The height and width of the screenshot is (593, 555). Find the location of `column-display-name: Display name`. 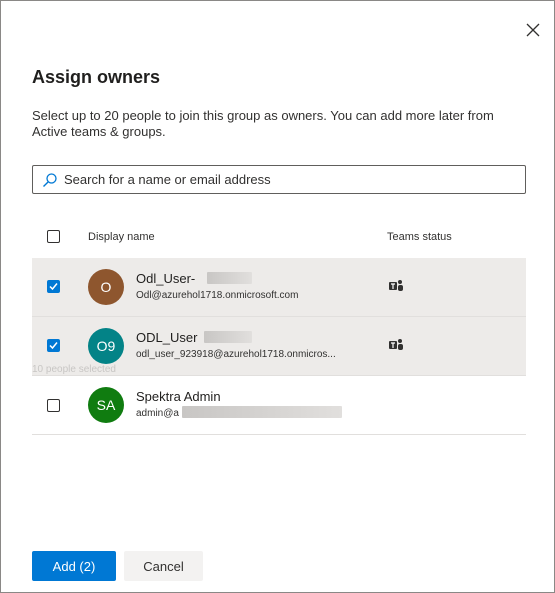

column-display-name: Display name is located at coordinates (121, 237).